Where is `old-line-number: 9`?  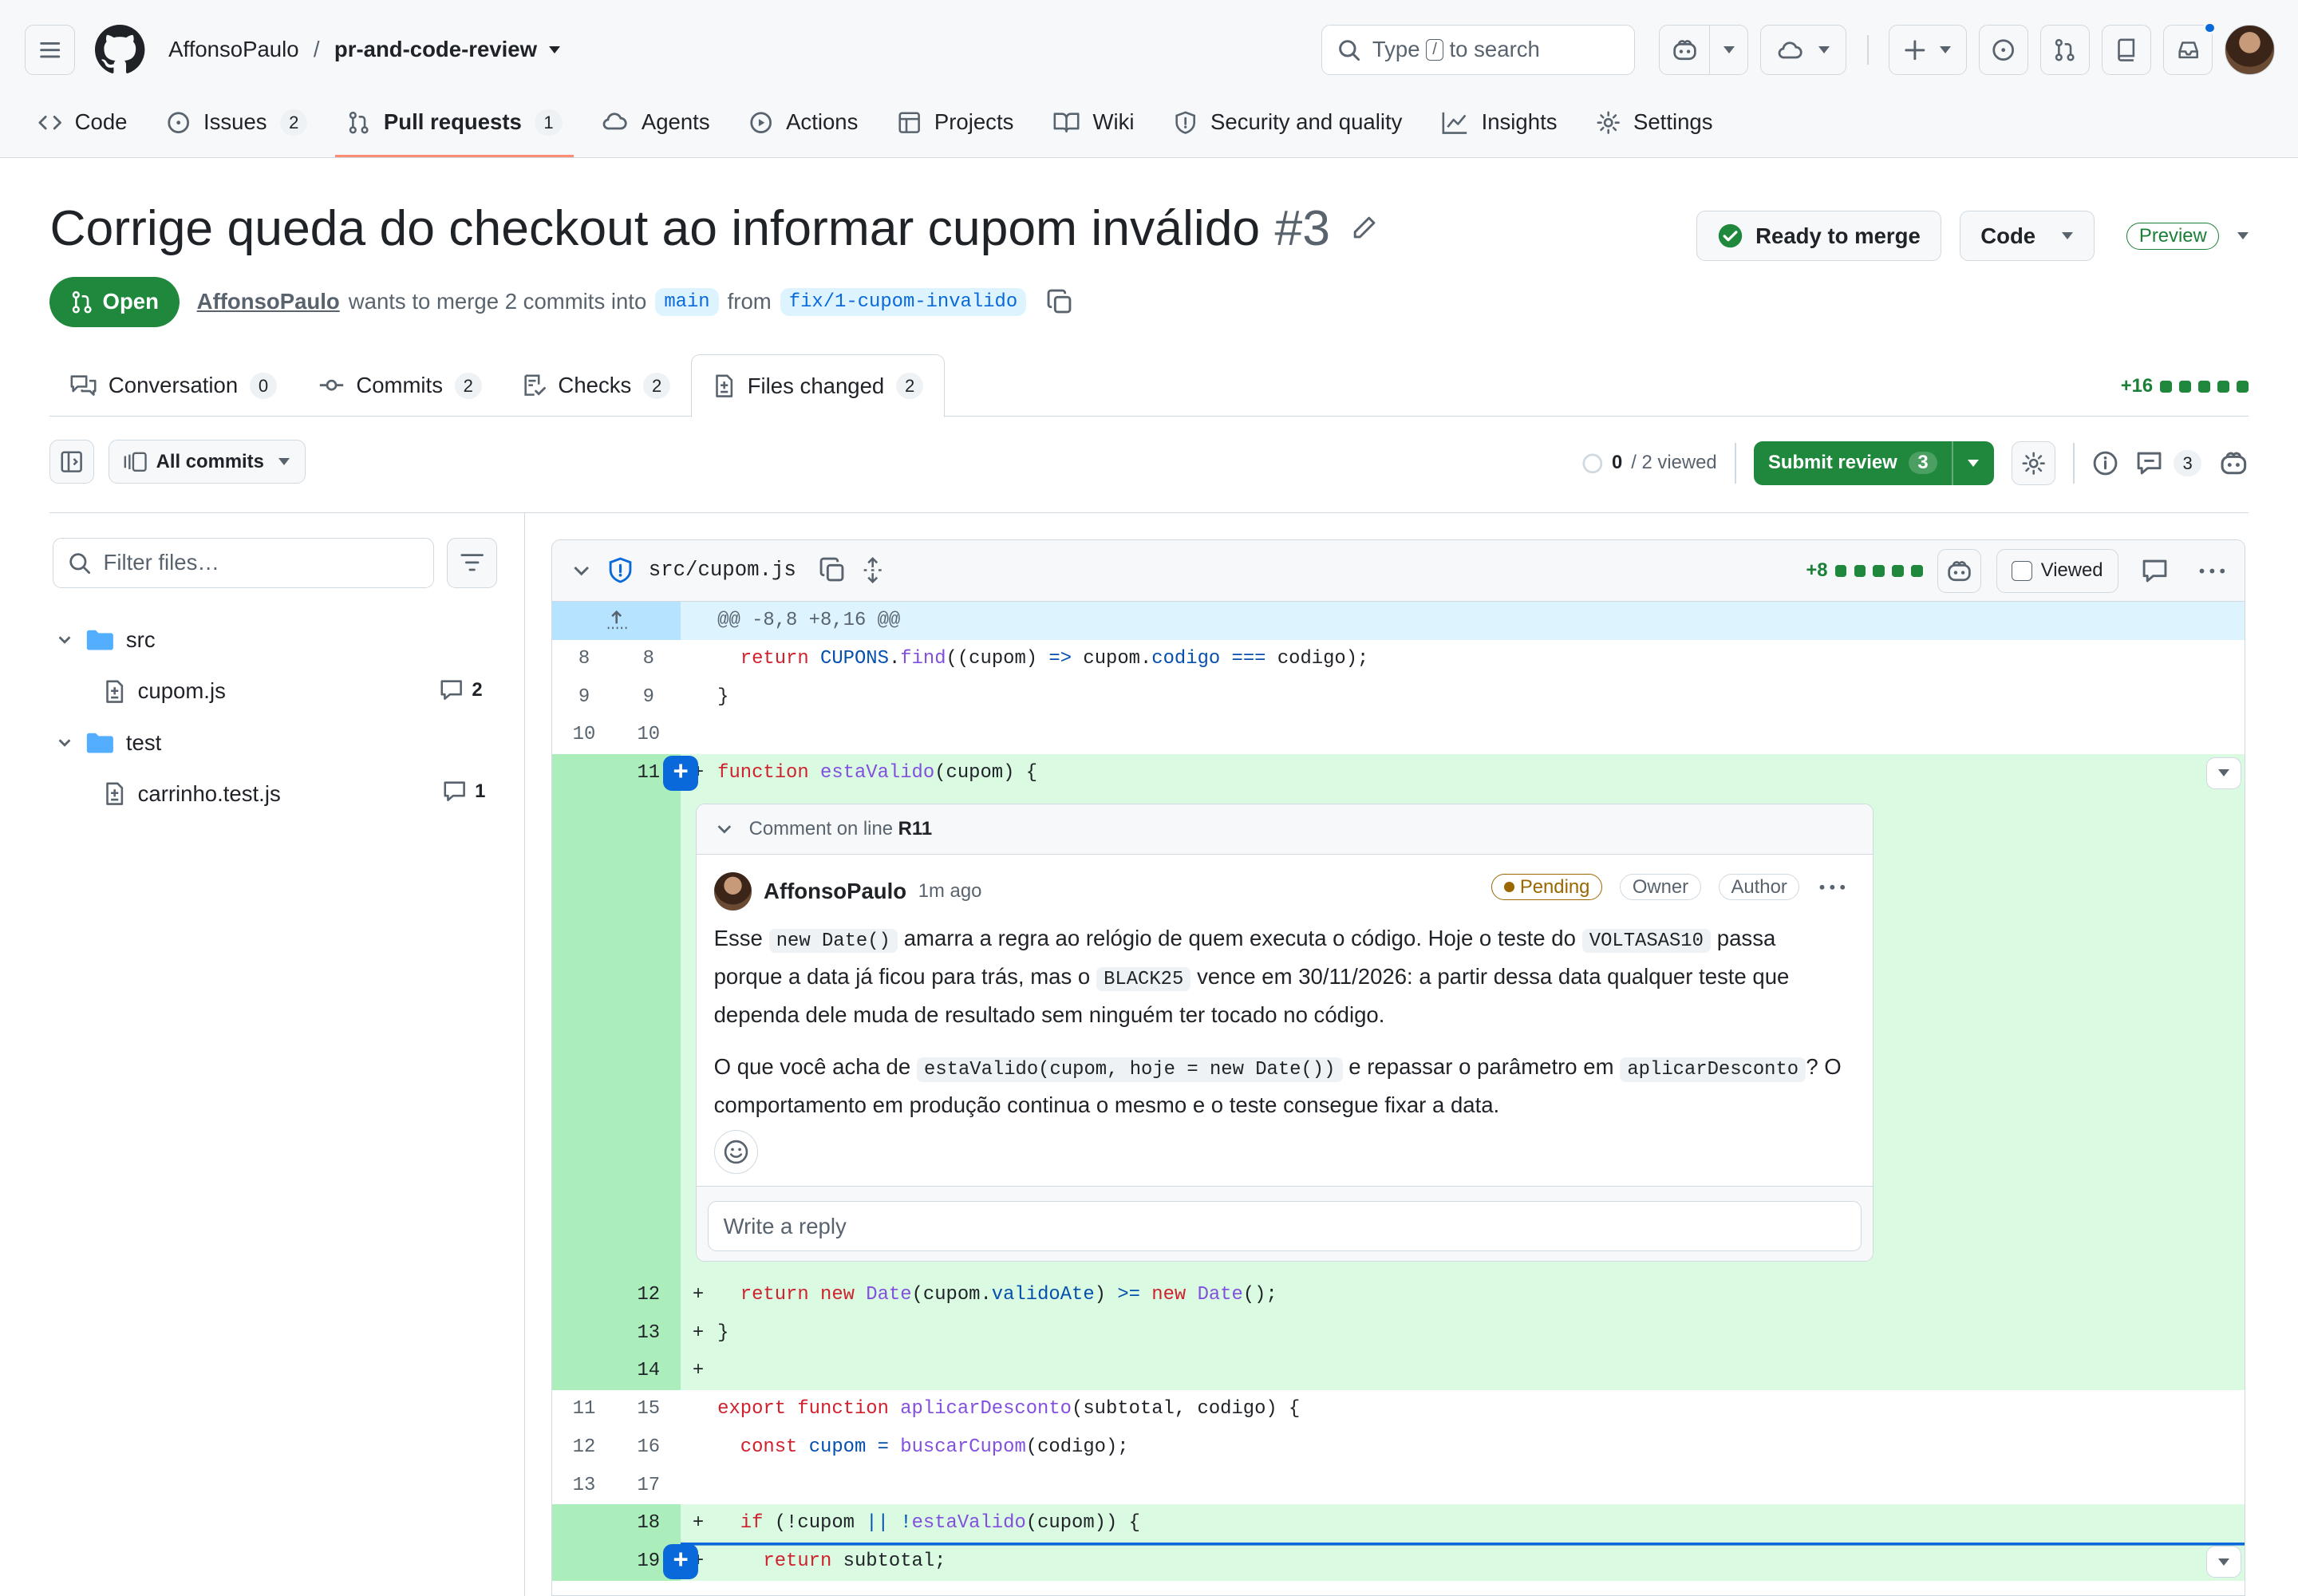
old-line-number: 9 is located at coordinates (585, 697).